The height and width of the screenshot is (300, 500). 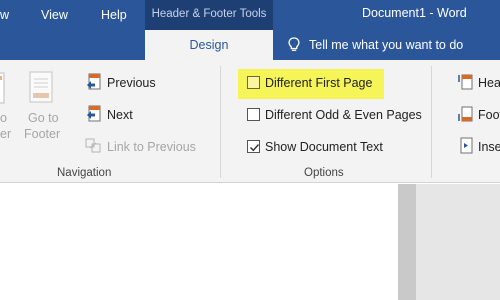 What do you see at coordinates (2, 88) in the screenshot?
I see `go-to-header-icon` at bounding box center [2, 88].